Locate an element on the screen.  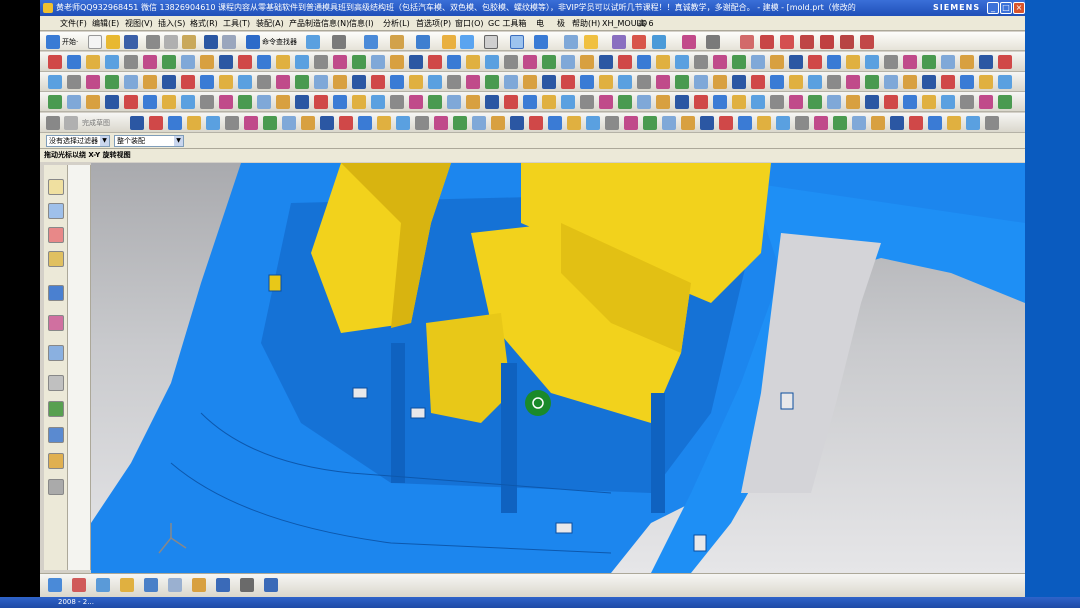
menu-information: 信息(I) is located at coordinates (361, 23).